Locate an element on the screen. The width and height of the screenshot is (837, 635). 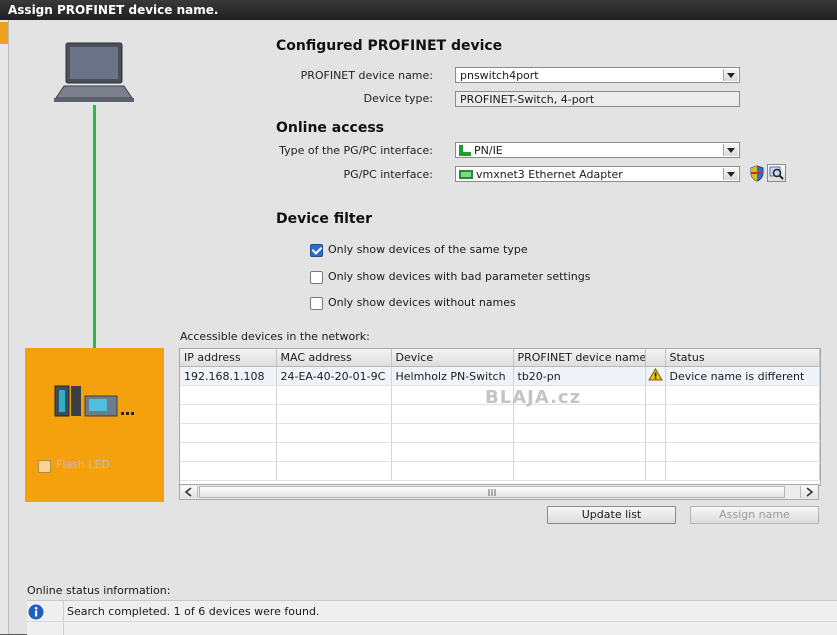
watermark: BLAJA.cz is located at coordinates (533, 397).